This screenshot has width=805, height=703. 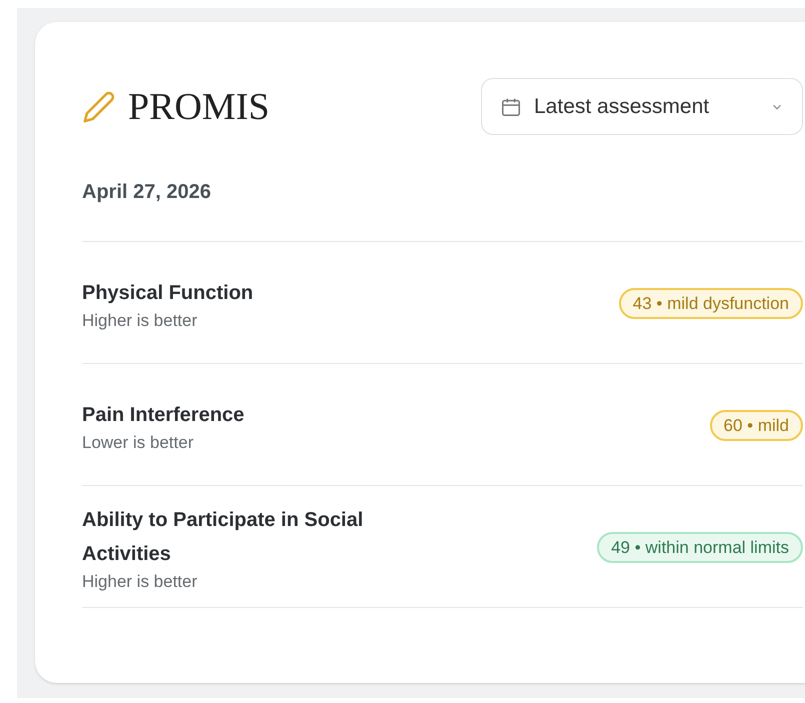 I want to click on score-badge: 43 • mild dysfunction, so click(x=710, y=304).